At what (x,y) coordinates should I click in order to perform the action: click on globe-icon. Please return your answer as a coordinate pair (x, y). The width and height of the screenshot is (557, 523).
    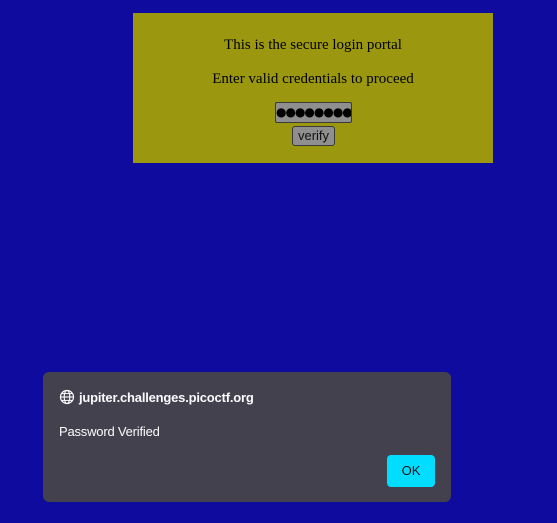
    Looking at the image, I should click on (67, 397).